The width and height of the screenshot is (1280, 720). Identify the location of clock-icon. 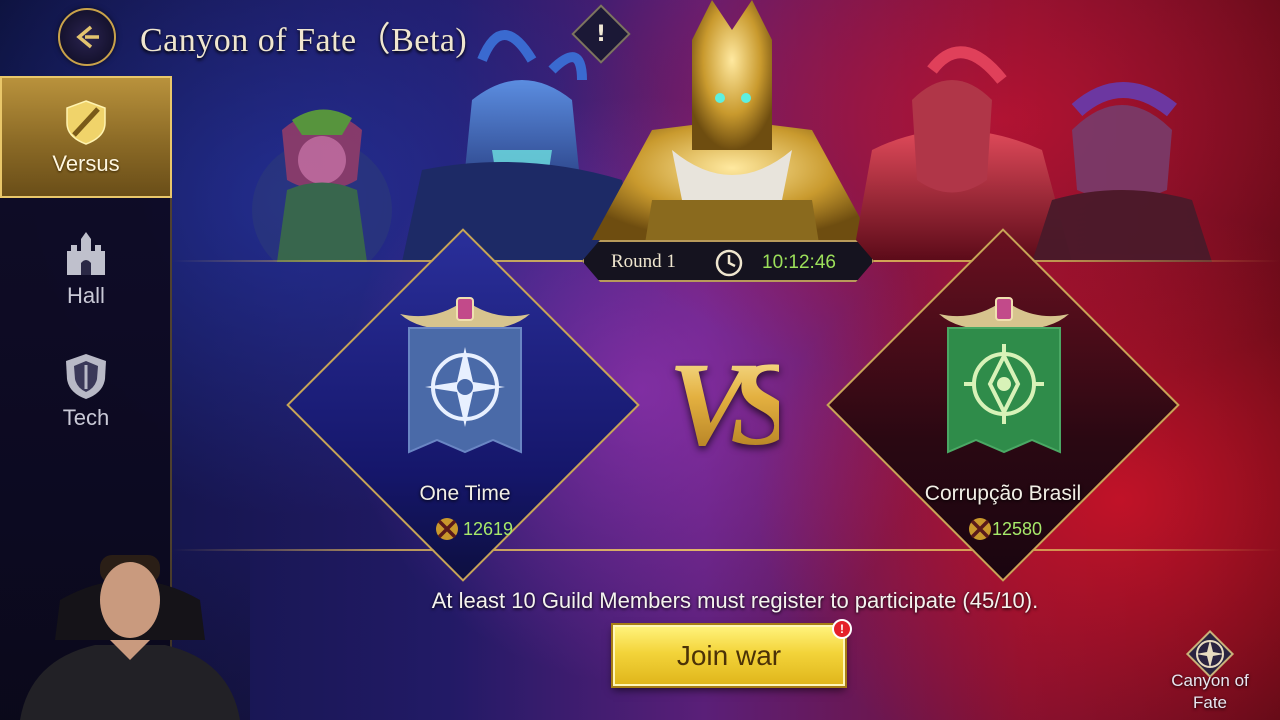
(729, 263).